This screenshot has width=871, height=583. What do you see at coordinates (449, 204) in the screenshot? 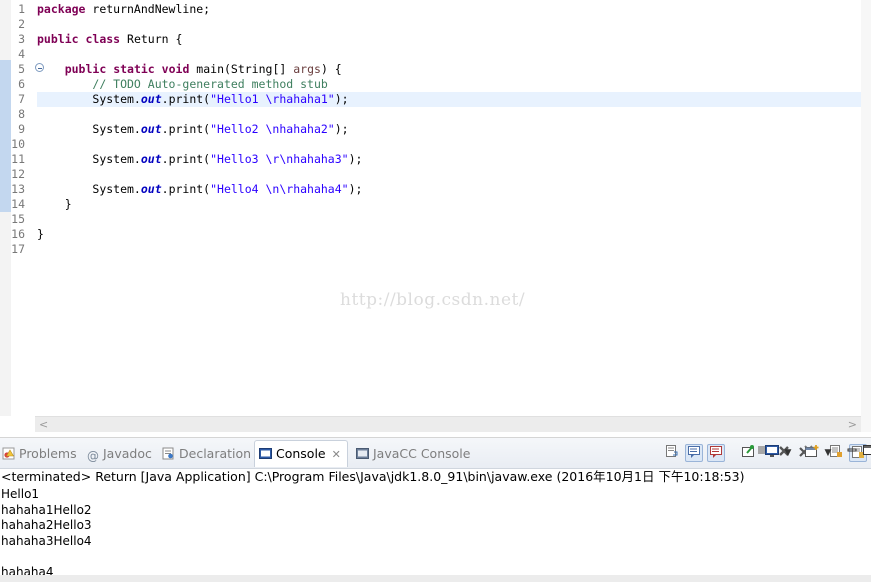
I see `code-line-14: }` at bounding box center [449, 204].